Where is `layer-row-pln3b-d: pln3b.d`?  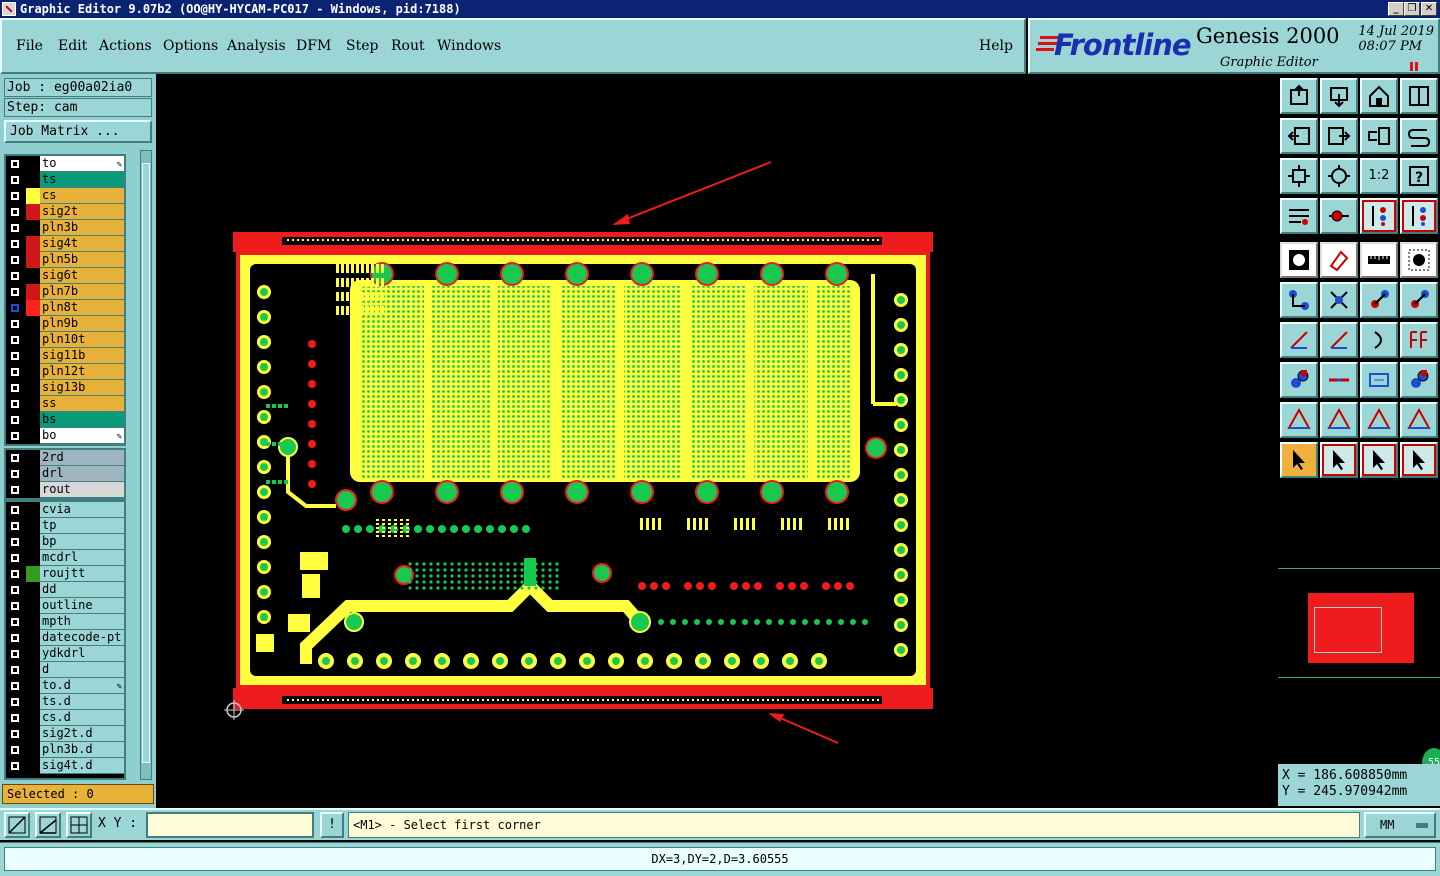
layer-row-pln3b-d: pln3b.d is located at coordinates (65, 750).